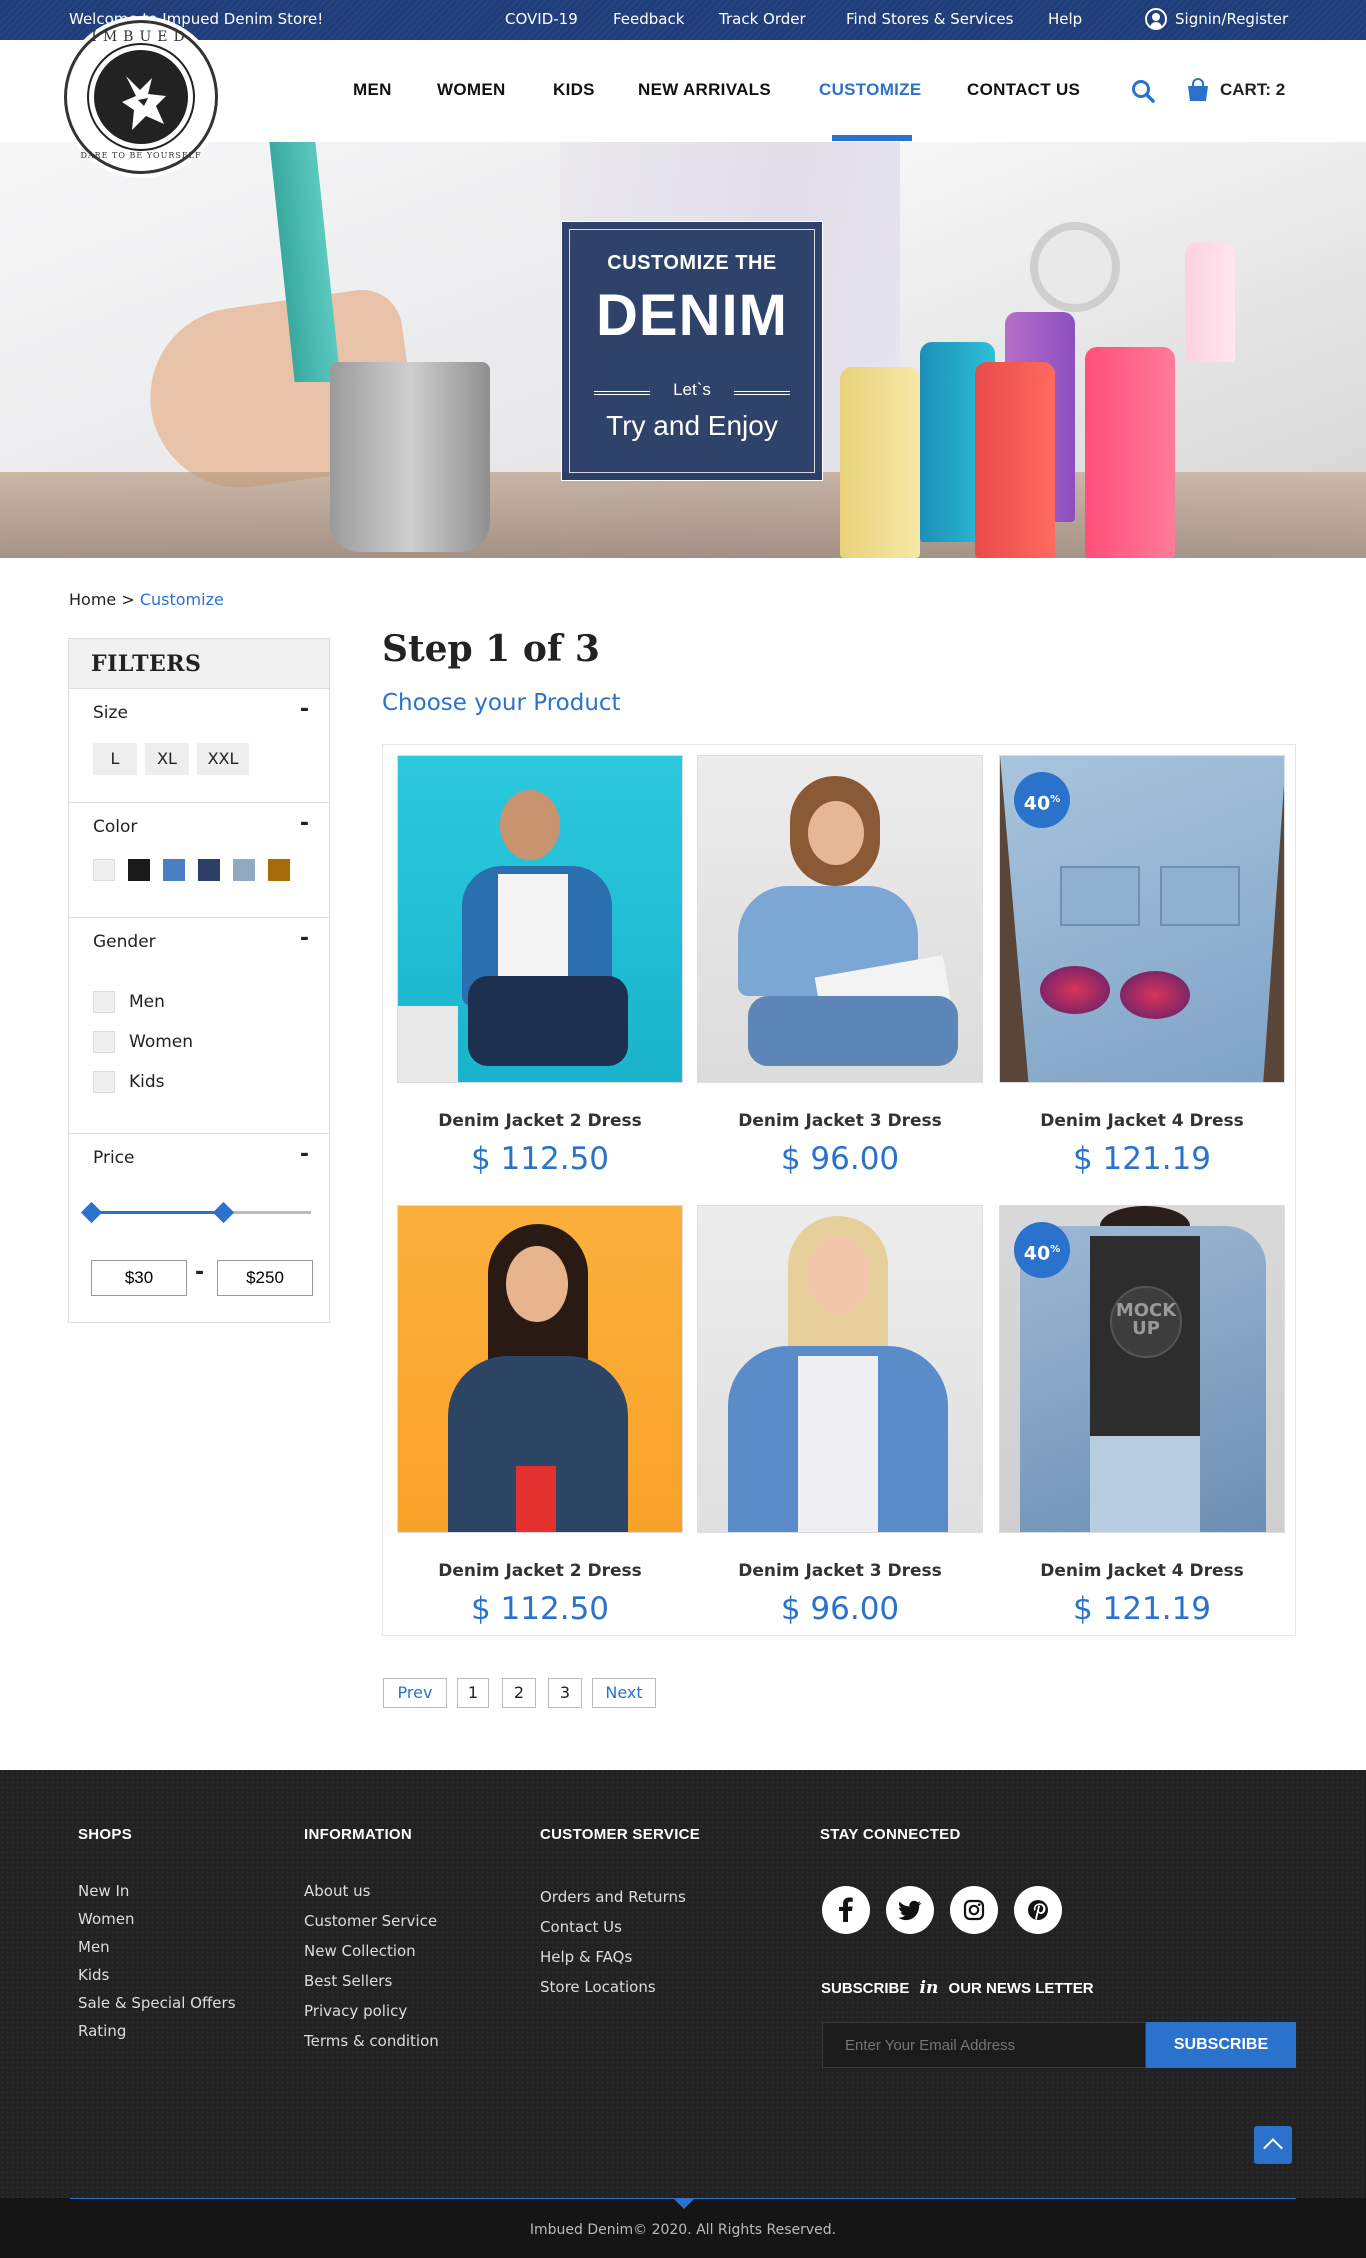  Describe the element at coordinates (146, 599) in the screenshot. I see `breadcrumb: Home > Customize` at that location.